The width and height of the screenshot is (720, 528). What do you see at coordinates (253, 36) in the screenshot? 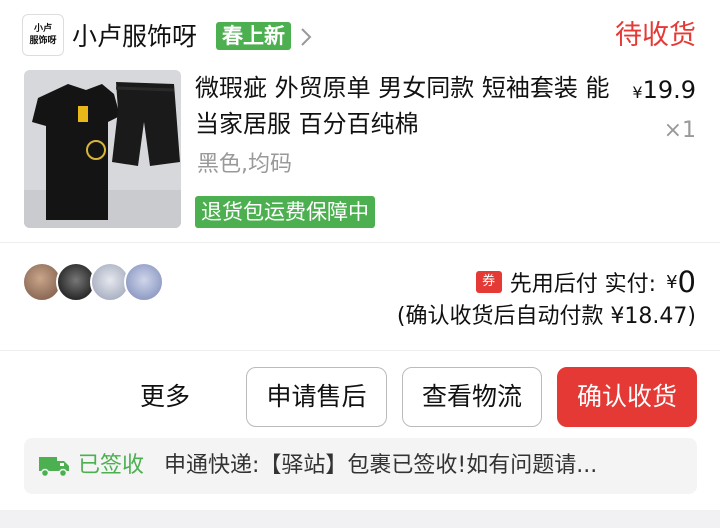
I see `shop-tag-badge: 春上新` at bounding box center [253, 36].